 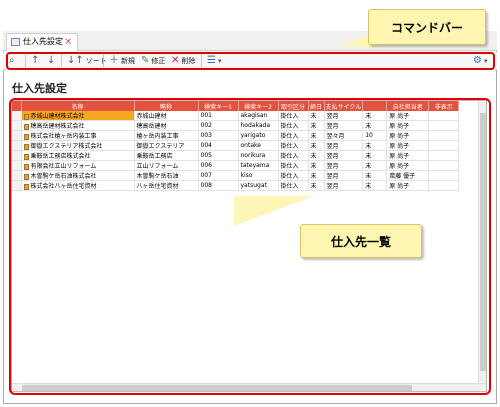 What do you see at coordinates (36, 60) in the screenshot?
I see `move-up-icon: ↑` at bounding box center [36, 60].